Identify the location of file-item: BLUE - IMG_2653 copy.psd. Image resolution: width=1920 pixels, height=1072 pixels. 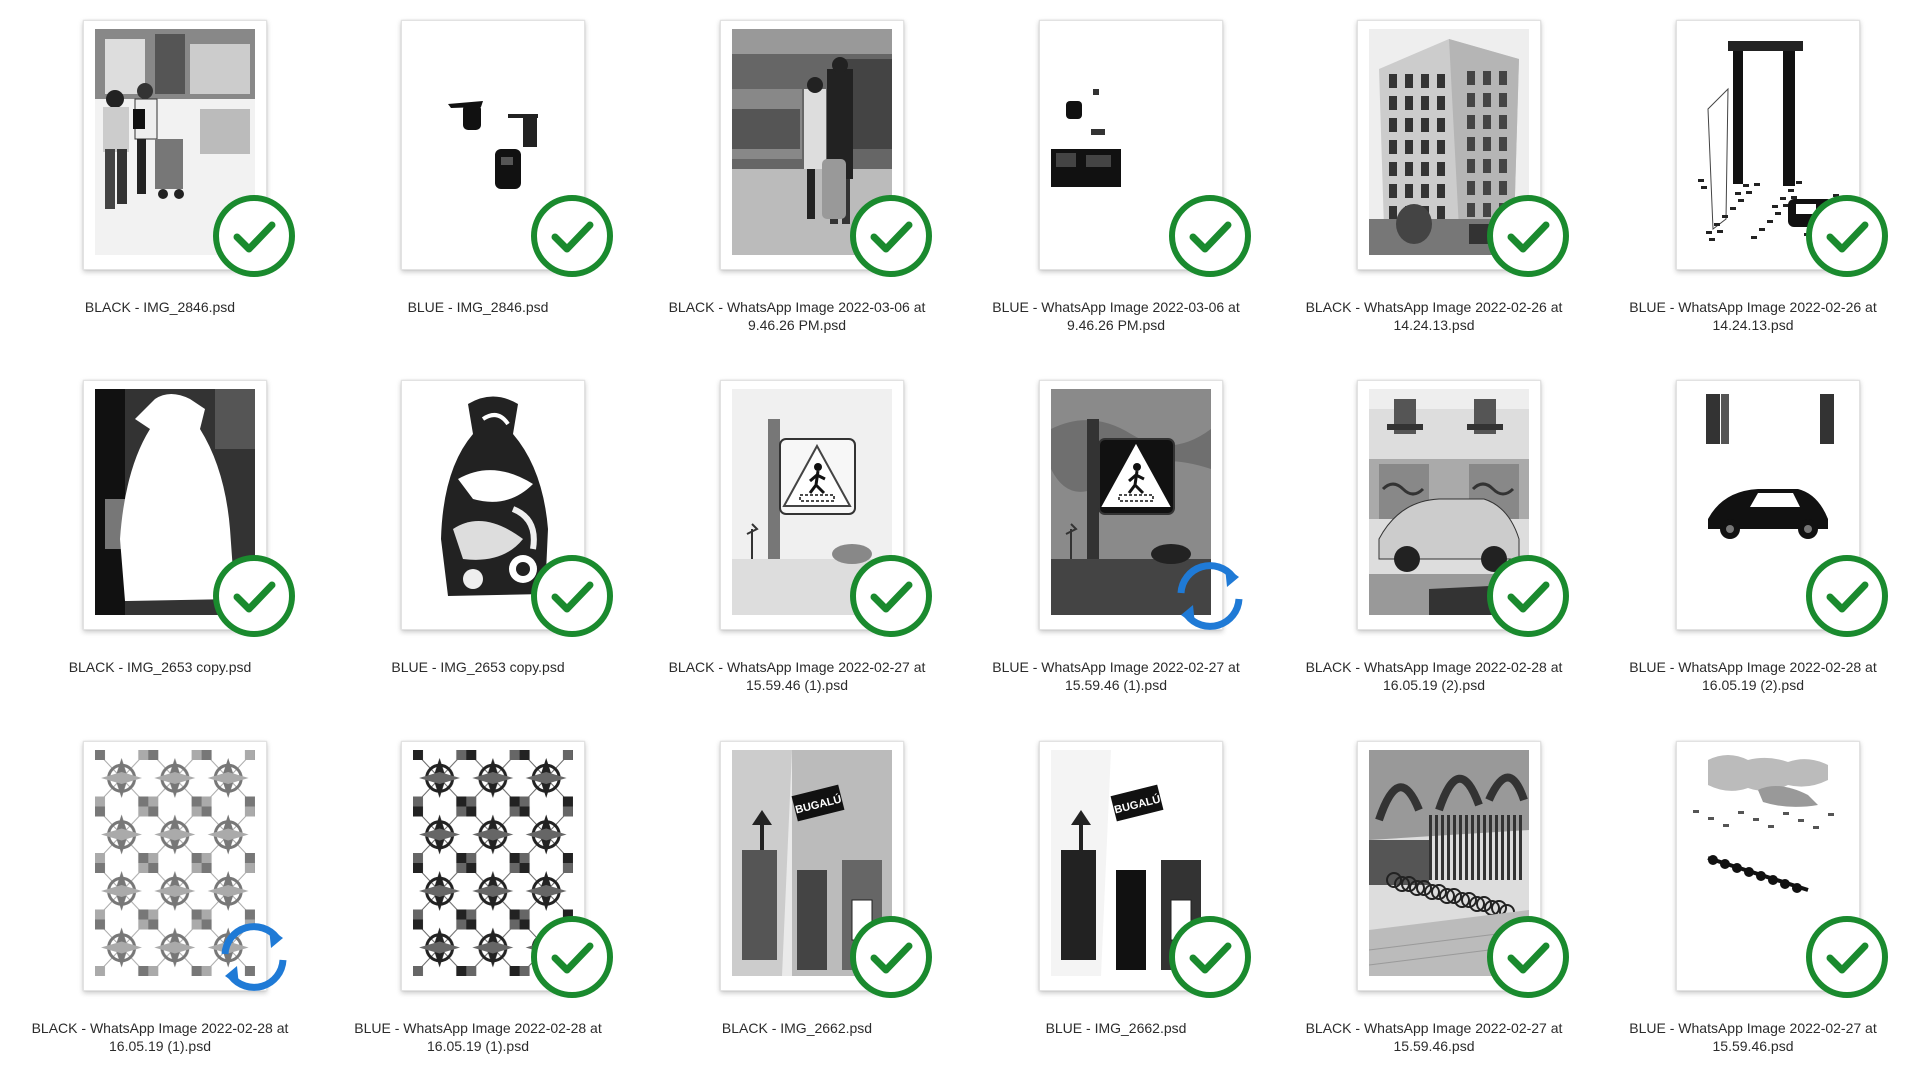
(478, 538).